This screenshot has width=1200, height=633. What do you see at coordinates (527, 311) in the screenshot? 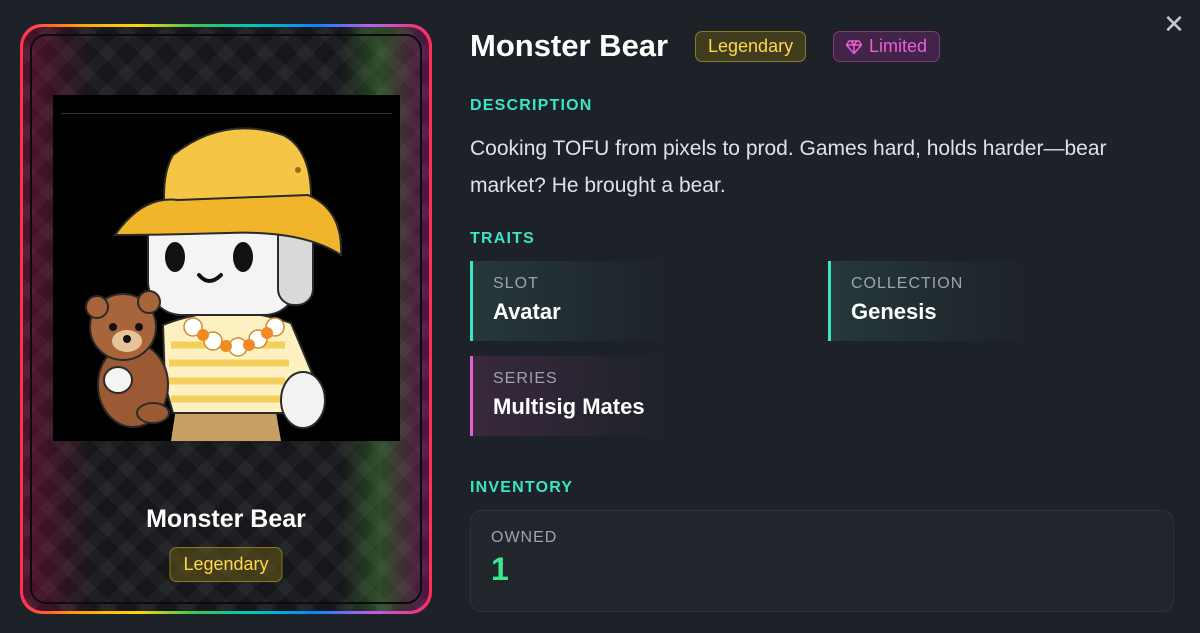
I see `trait-value: Avatar` at bounding box center [527, 311].